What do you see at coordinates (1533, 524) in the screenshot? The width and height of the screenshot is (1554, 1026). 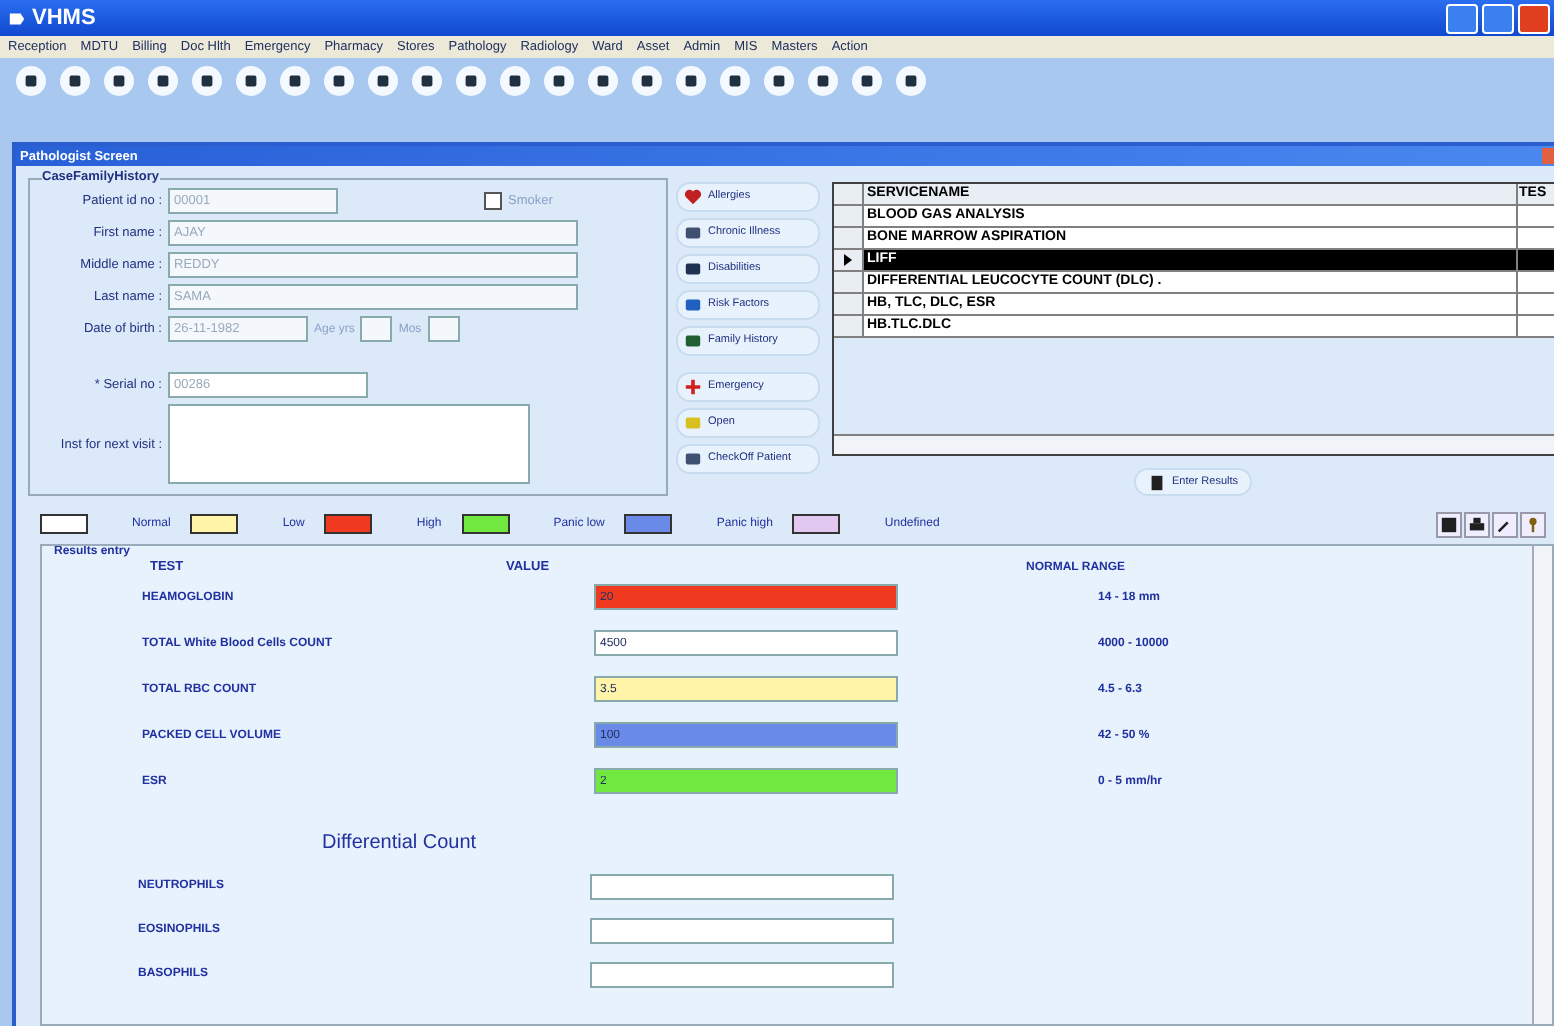 I see `key-icon` at bounding box center [1533, 524].